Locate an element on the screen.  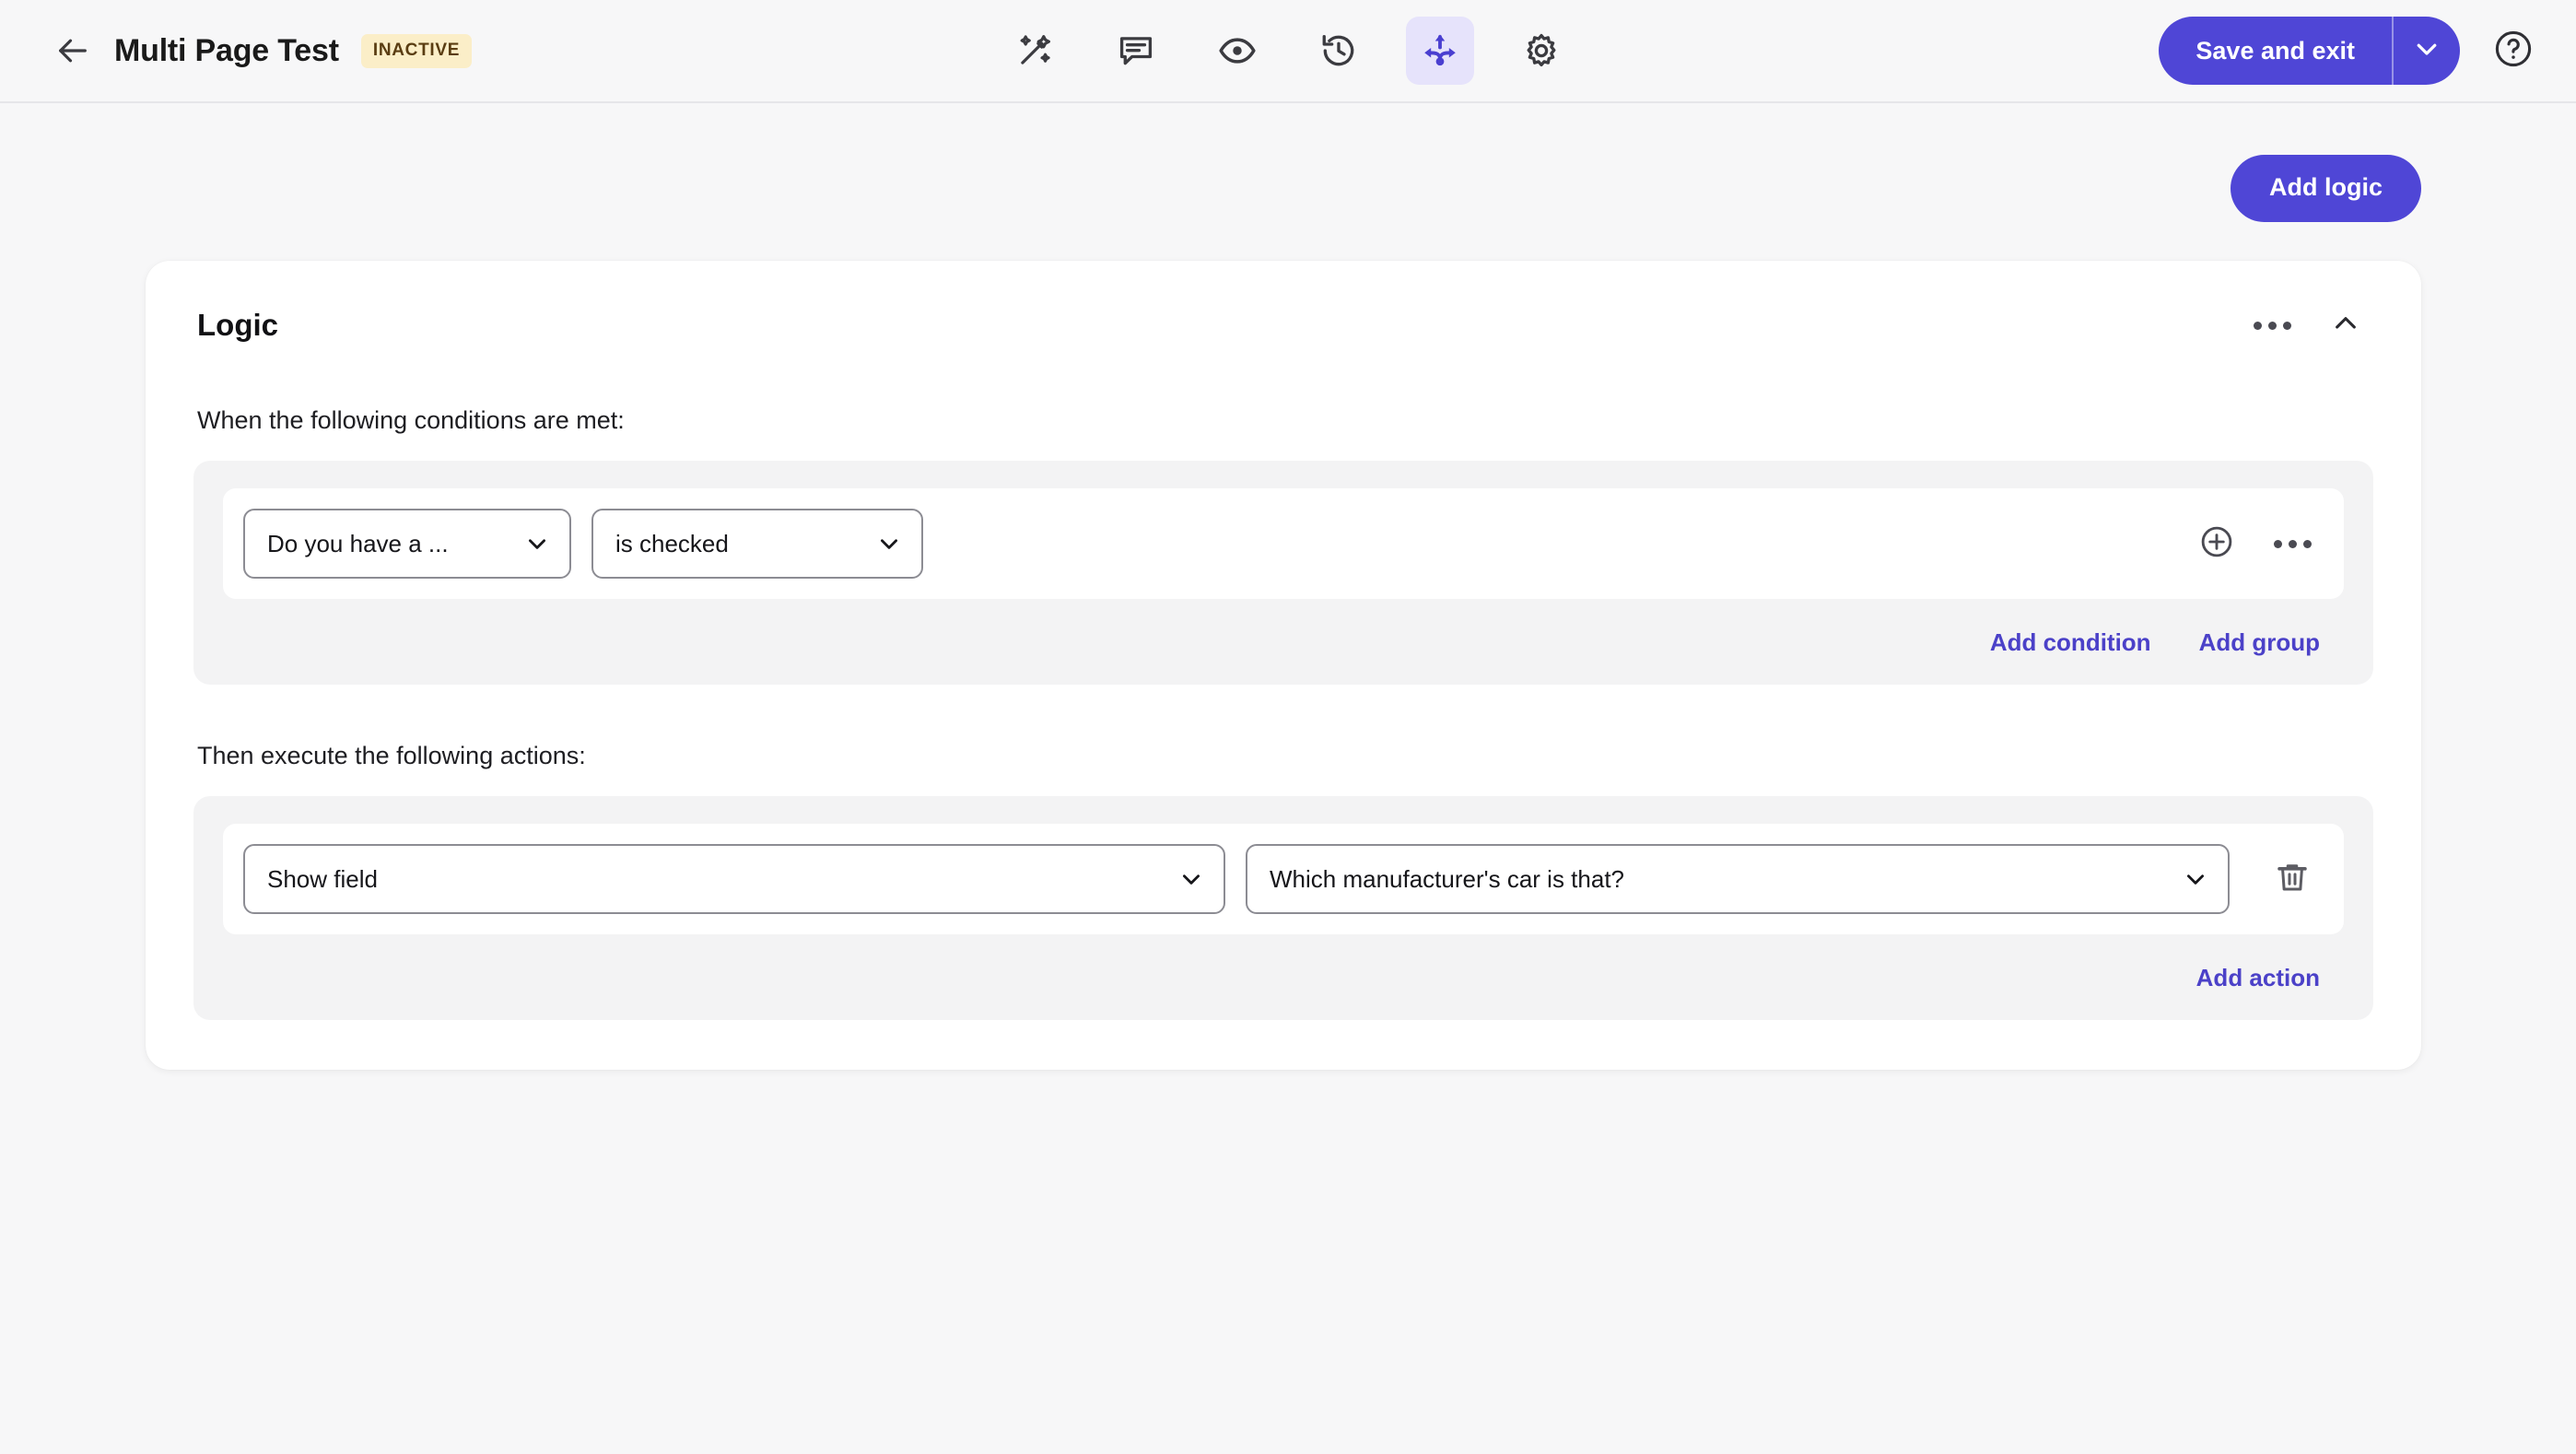
page-actions-row: Add logic is located at coordinates (1288, 162).